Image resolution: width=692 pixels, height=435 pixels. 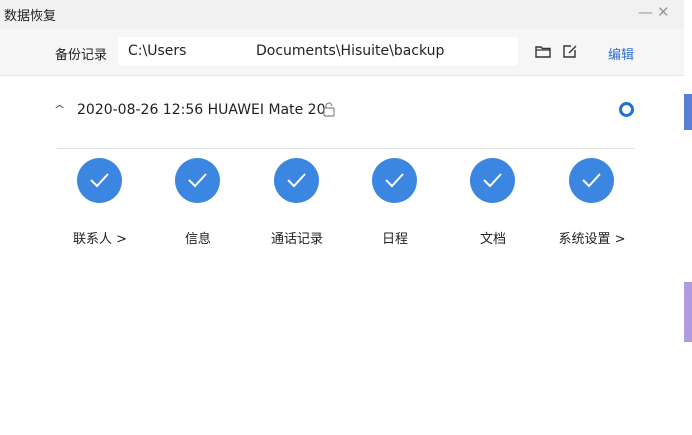 What do you see at coordinates (543, 51) in the screenshot?
I see `folder-icon` at bounding box center [543, 51].